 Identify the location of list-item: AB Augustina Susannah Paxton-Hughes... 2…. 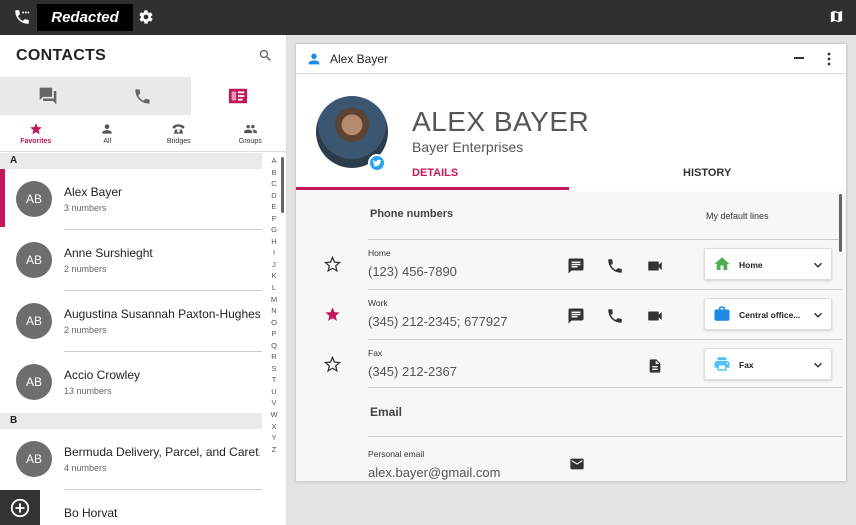
(131, 321).